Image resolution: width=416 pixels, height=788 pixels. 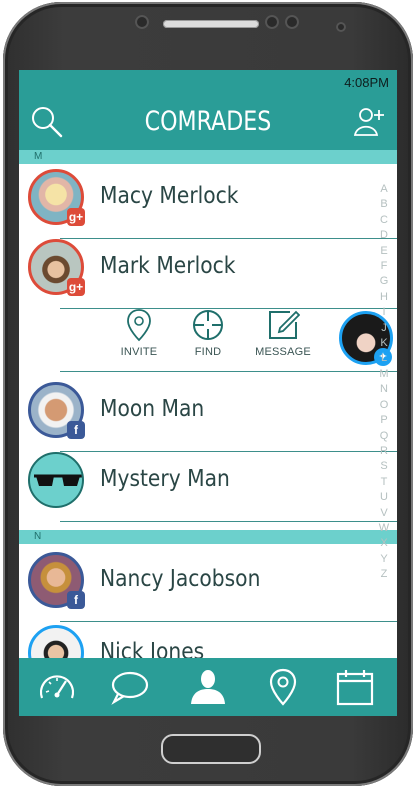 What do you see at coordinates (384, 204) in the screenshot?
I see `index-letter: B` at bounding box center [384, 204].